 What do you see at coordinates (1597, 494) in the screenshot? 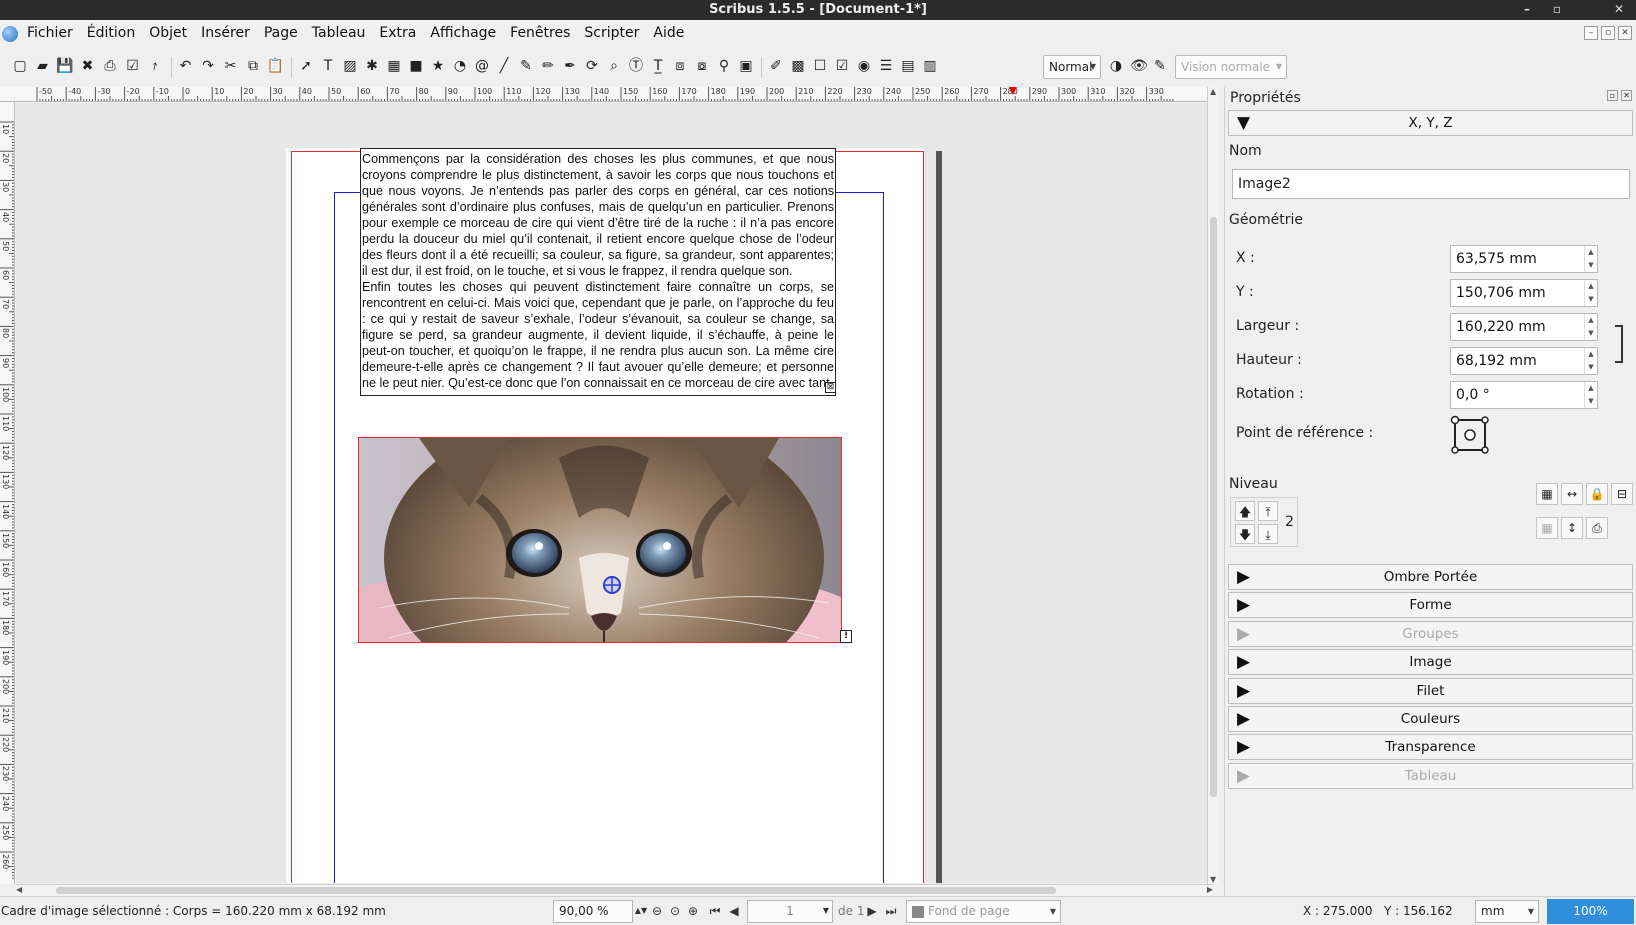
I see `lock-icon: 🔒` at bounding box center [1597, 494].